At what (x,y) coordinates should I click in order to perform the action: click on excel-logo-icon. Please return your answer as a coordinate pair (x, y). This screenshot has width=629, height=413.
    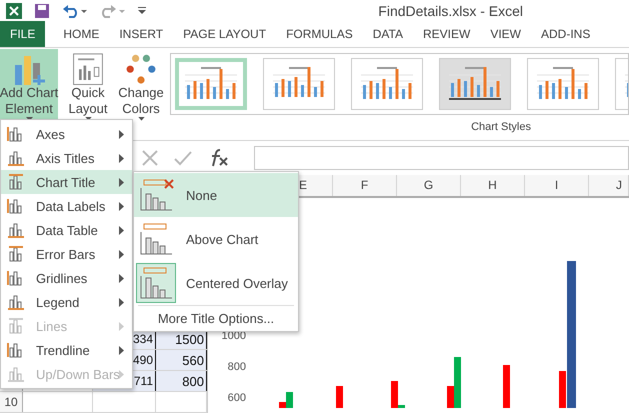
    Looking at the image, I should click on (14, 10).